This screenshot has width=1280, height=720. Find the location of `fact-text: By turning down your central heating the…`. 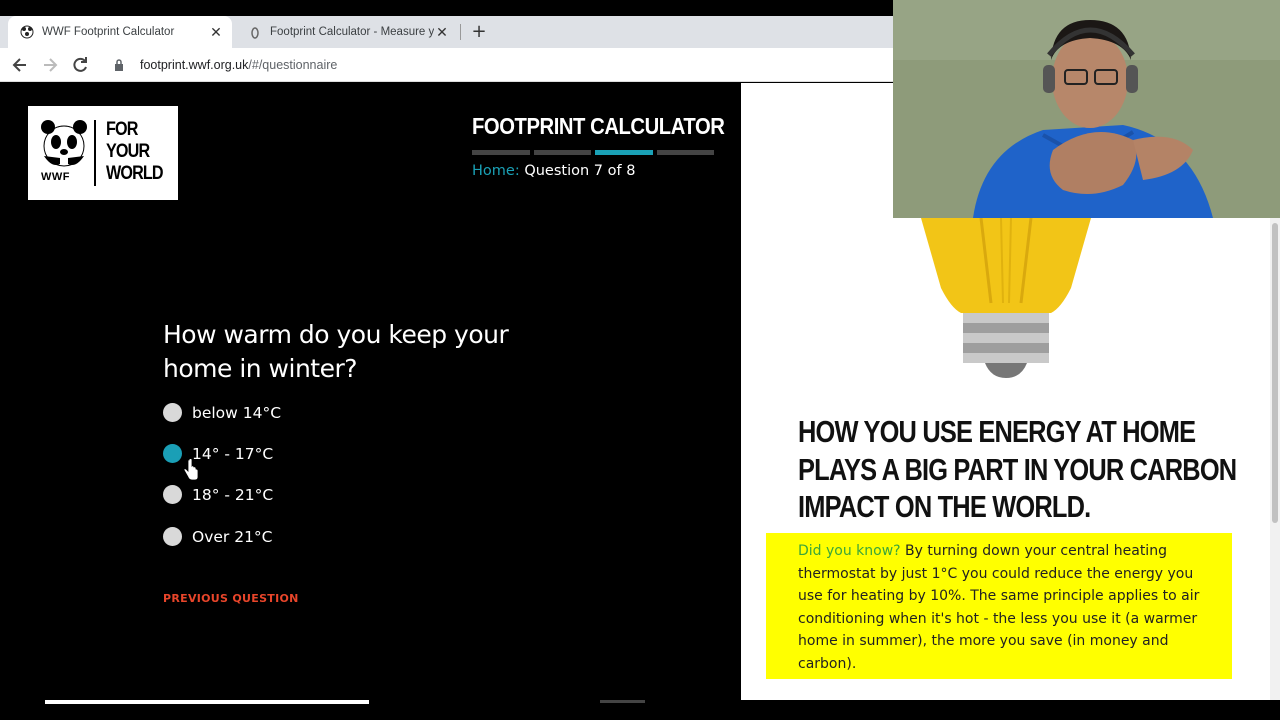

fact-text: By turning down your central heating the… is located at coordinates (999, 607).